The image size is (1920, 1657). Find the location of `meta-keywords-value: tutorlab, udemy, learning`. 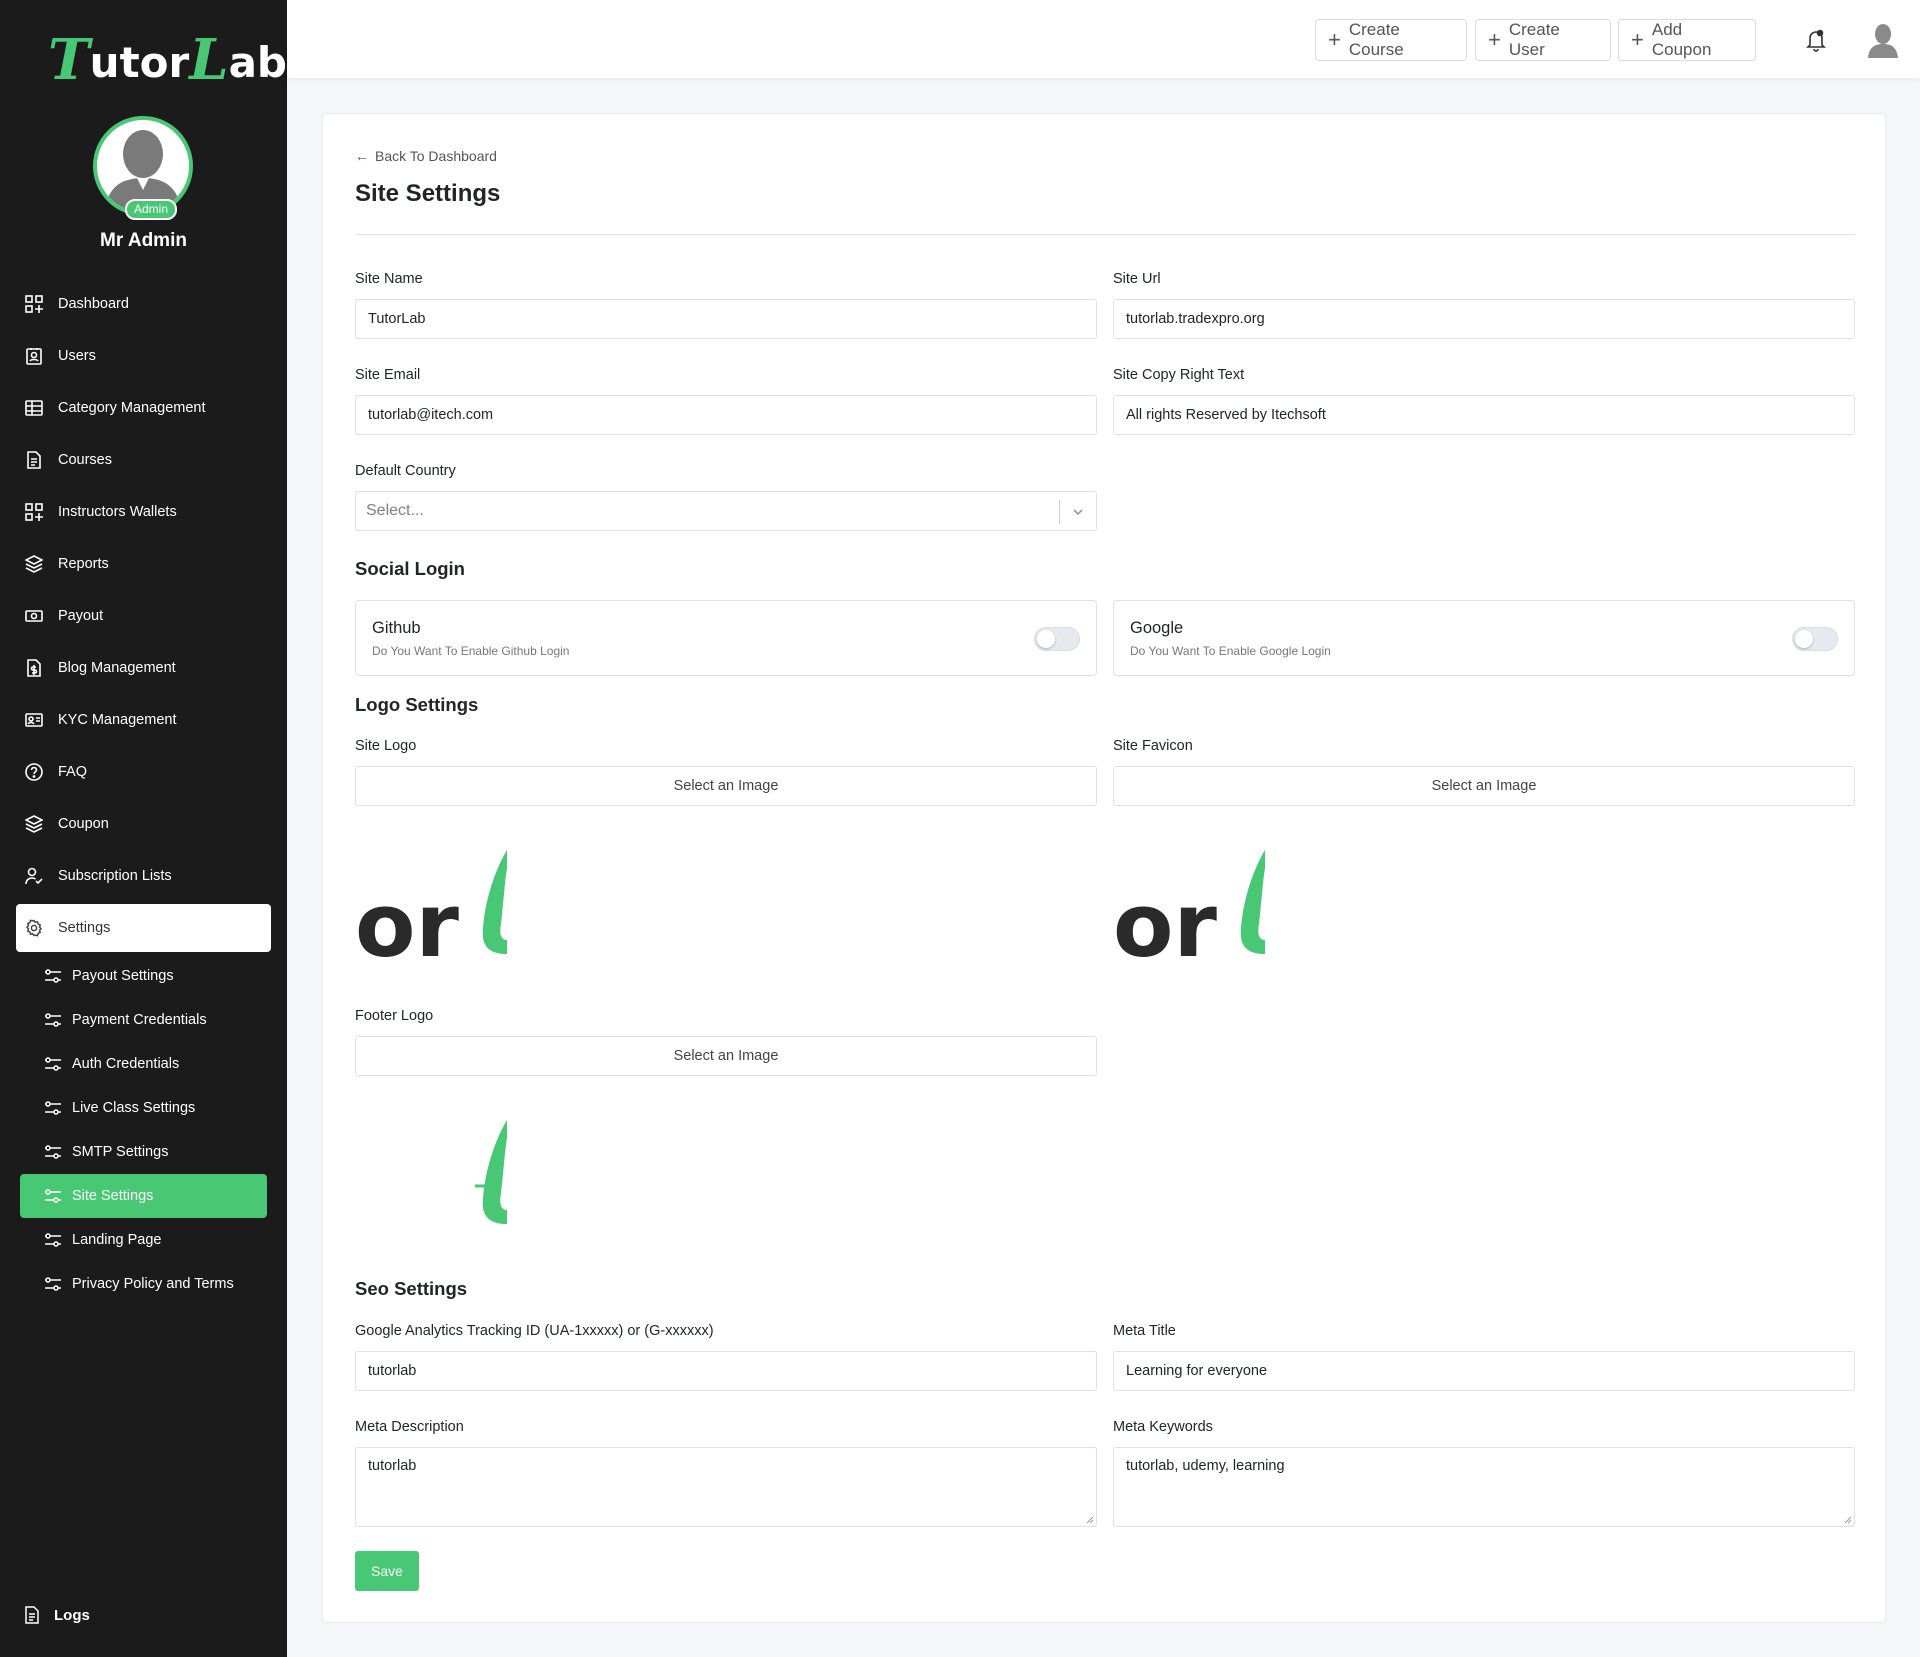

meta-keywords-value: tutorlab, udemy, learning is located at coordinates (1205, 1466).